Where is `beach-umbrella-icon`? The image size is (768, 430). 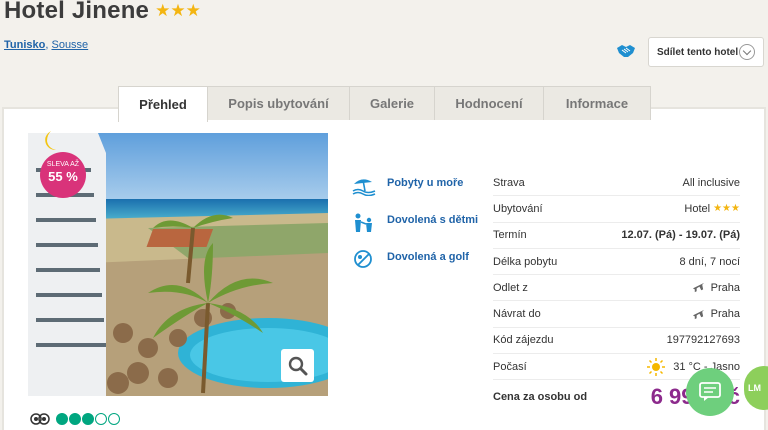 beach-umbrella-icon is located at coordinates (364, 187).